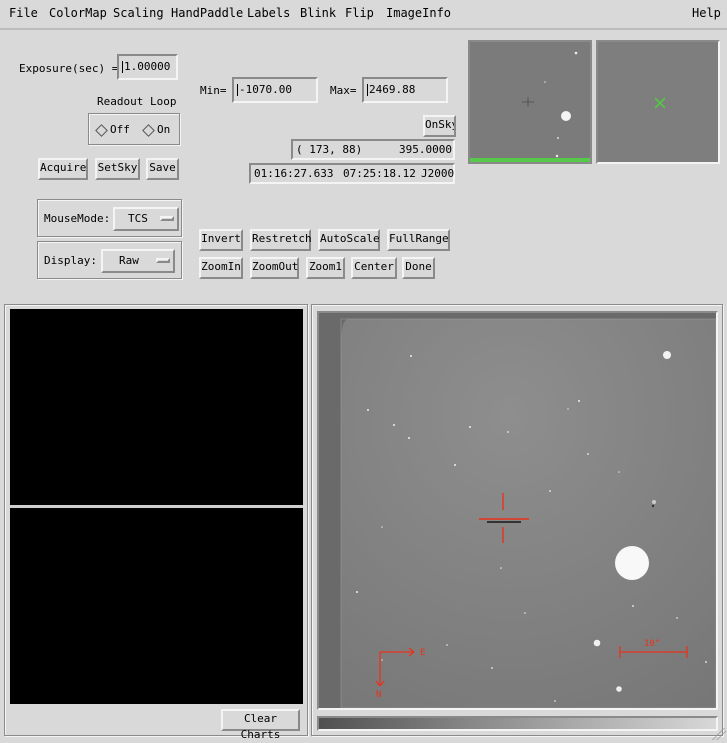  What do you see at coordinates (138, 13) in the screenshot?
I see `menu-scaling: Scaling` at bounding box center [138, 13].